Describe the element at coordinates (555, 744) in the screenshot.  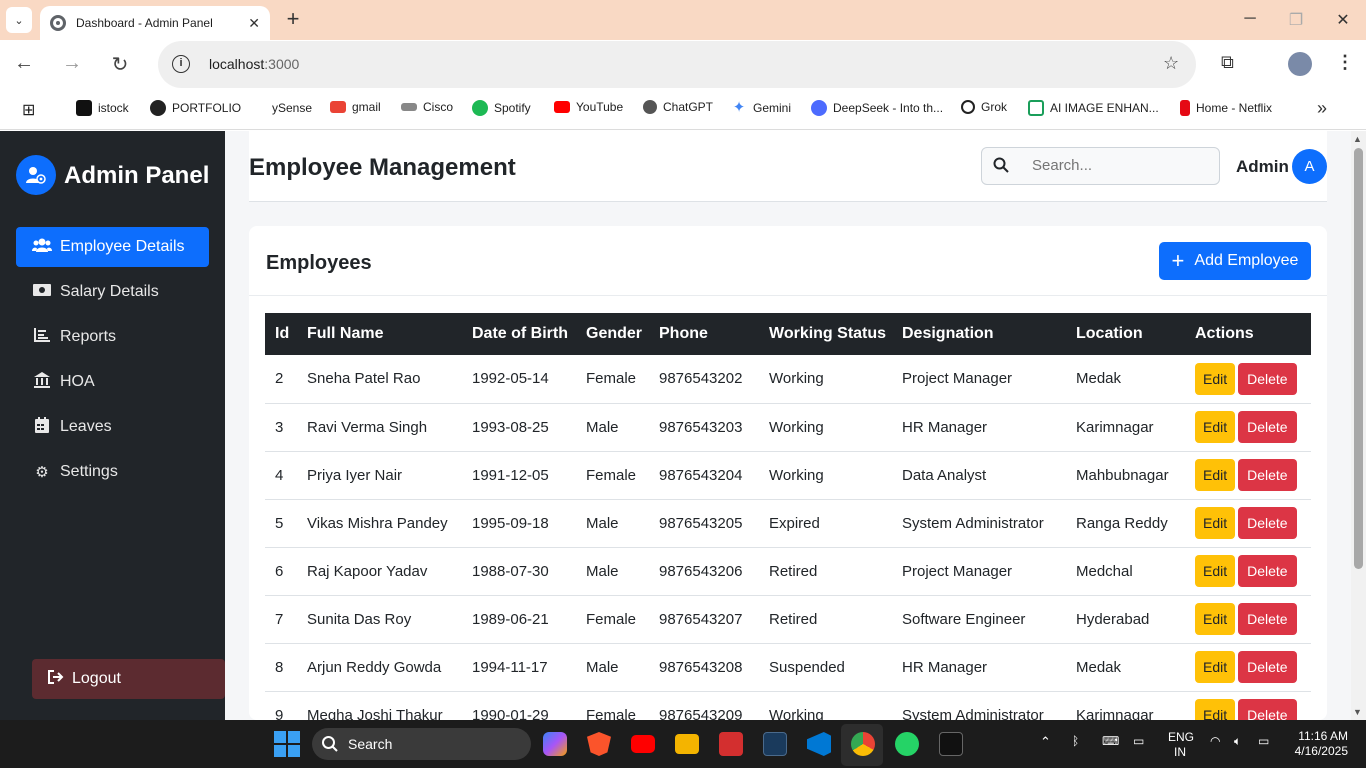
I see `copilot-icon` at that location.